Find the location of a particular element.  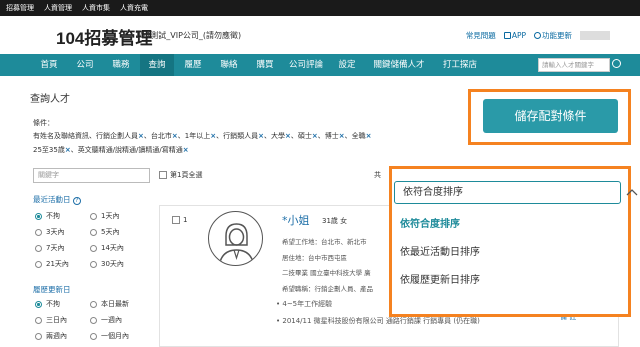

filter-radio: 21天內 is located at coordinates (52, 264).